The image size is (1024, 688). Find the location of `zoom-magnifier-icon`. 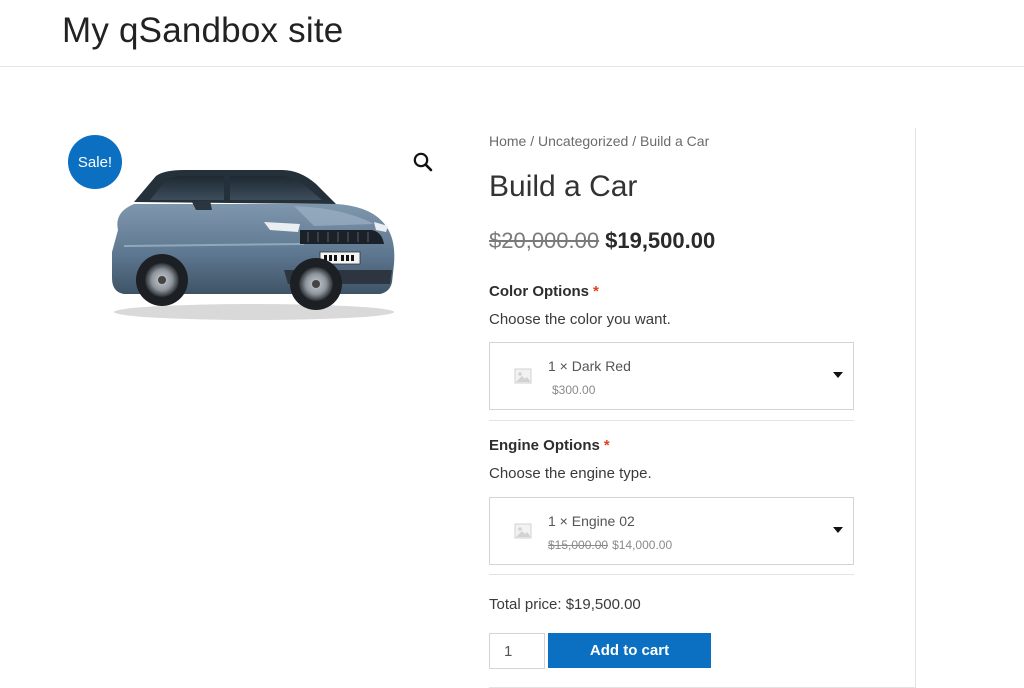

zoom-magnifier-icon is located at coordinates (423, 162).